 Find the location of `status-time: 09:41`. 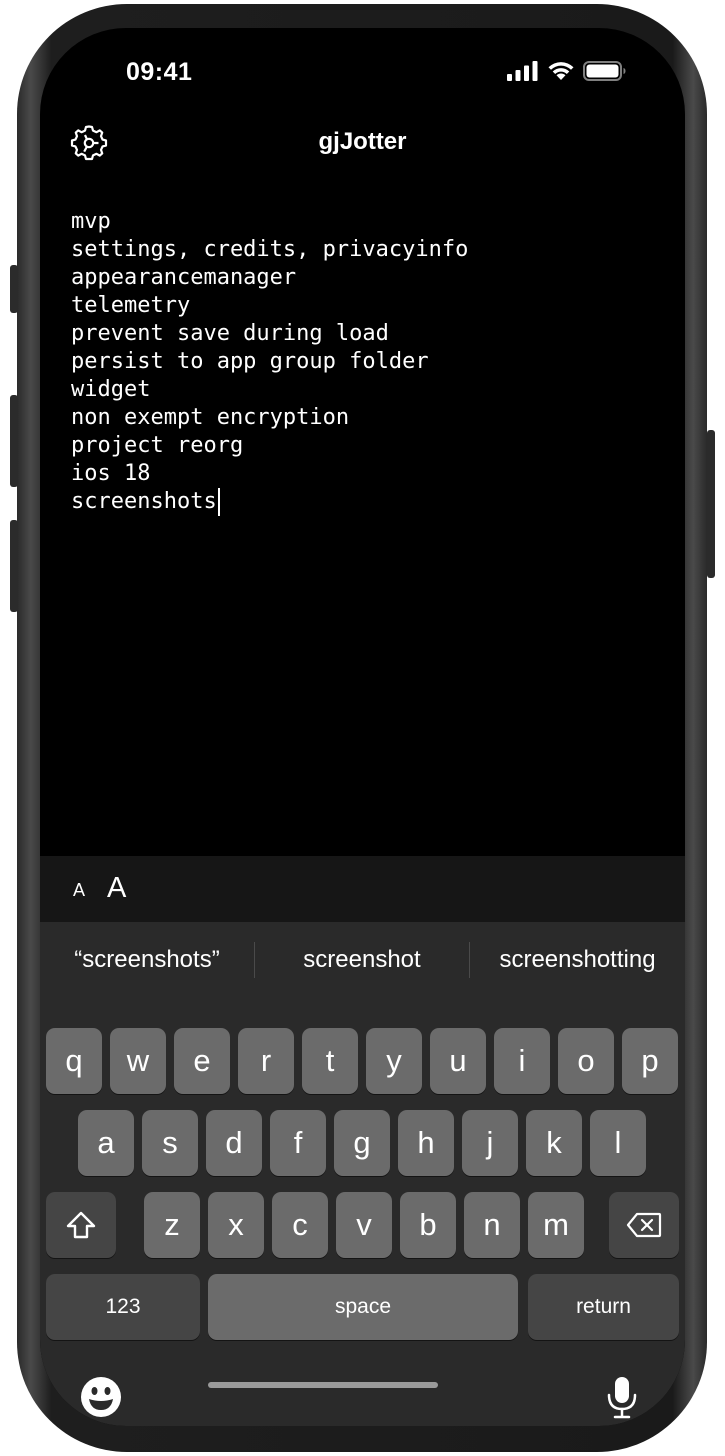

status-time: 09:41 is located at coordinates (159, 72).